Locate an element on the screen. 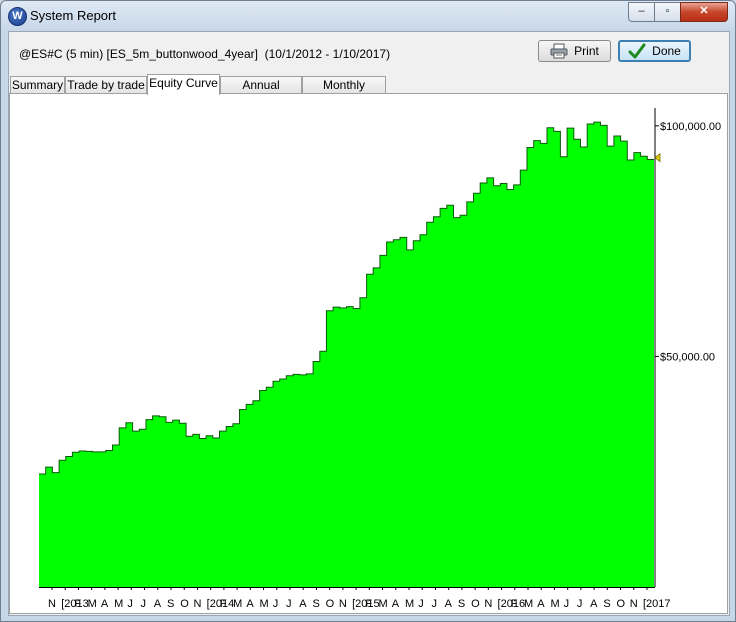 The image size is (736, 622). maximize-button: ▫ is located at coordinates (667, 12).